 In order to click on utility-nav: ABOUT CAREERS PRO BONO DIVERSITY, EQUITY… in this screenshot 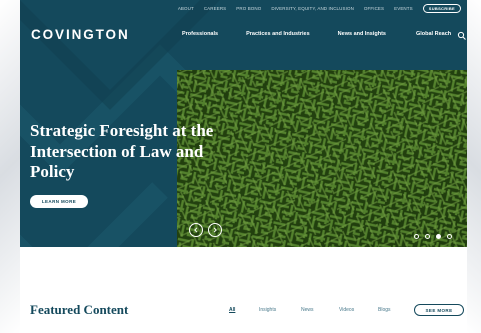, I will do `click(319, 8)`.